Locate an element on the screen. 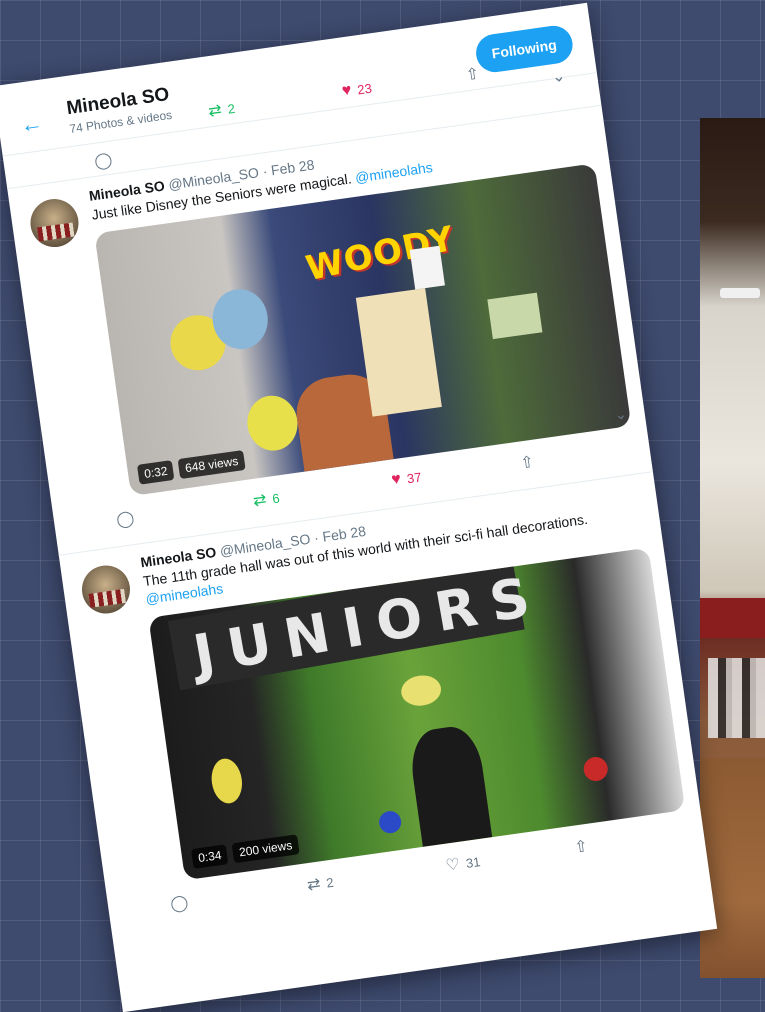 Image resolution: width=765 pixels, height=1012 pixels. retweet-count: 2 is located at coordinates (330, 882).